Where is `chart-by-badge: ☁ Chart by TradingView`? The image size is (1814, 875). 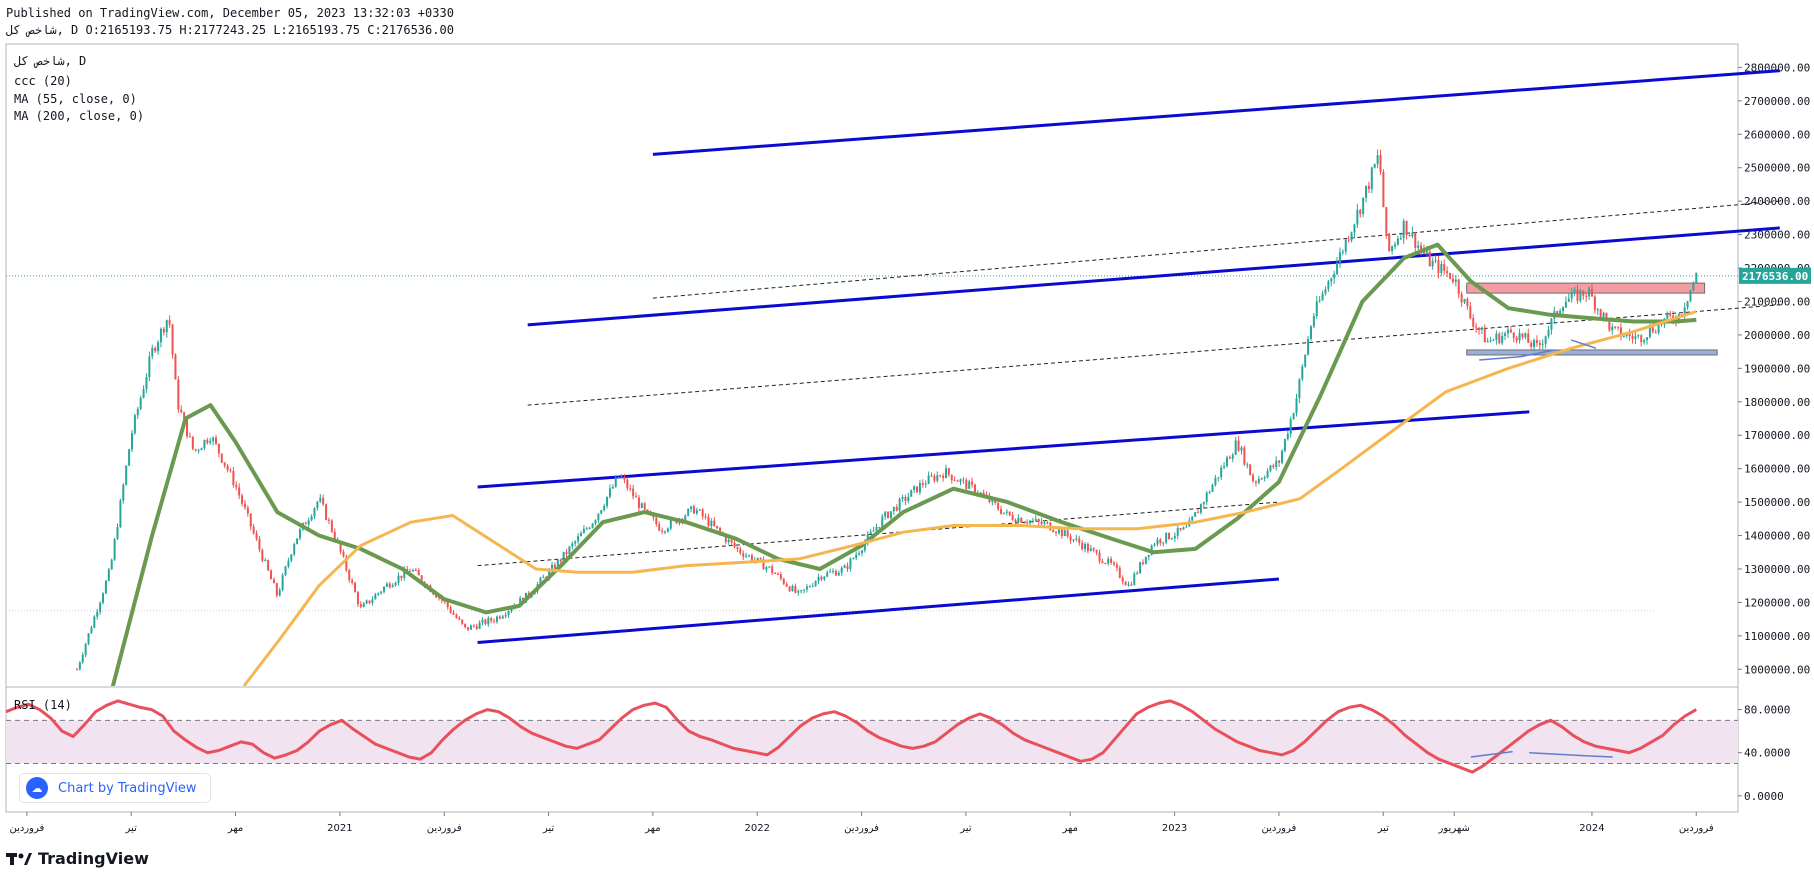
chart-by-badge: ☁ Chart by TradingView is located at coordinates (115, 788).